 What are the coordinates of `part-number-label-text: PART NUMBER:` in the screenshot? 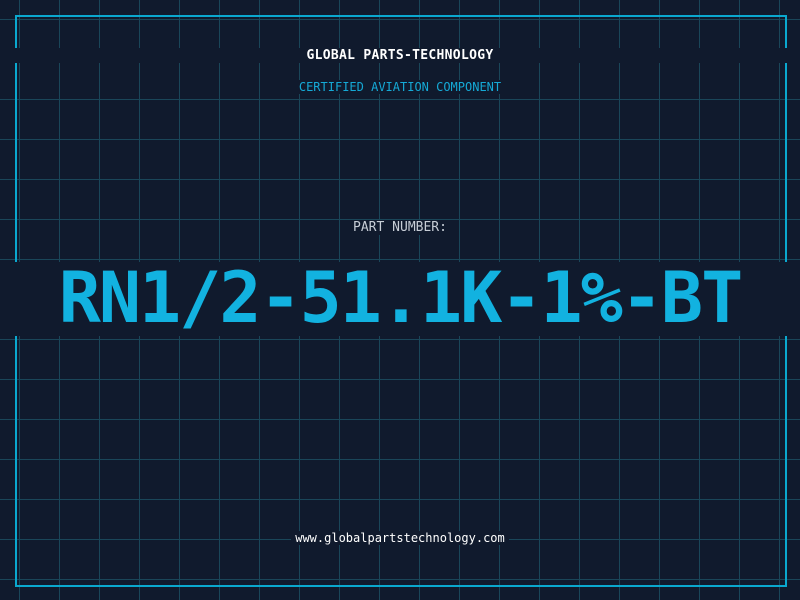 It's located at (400, 227).